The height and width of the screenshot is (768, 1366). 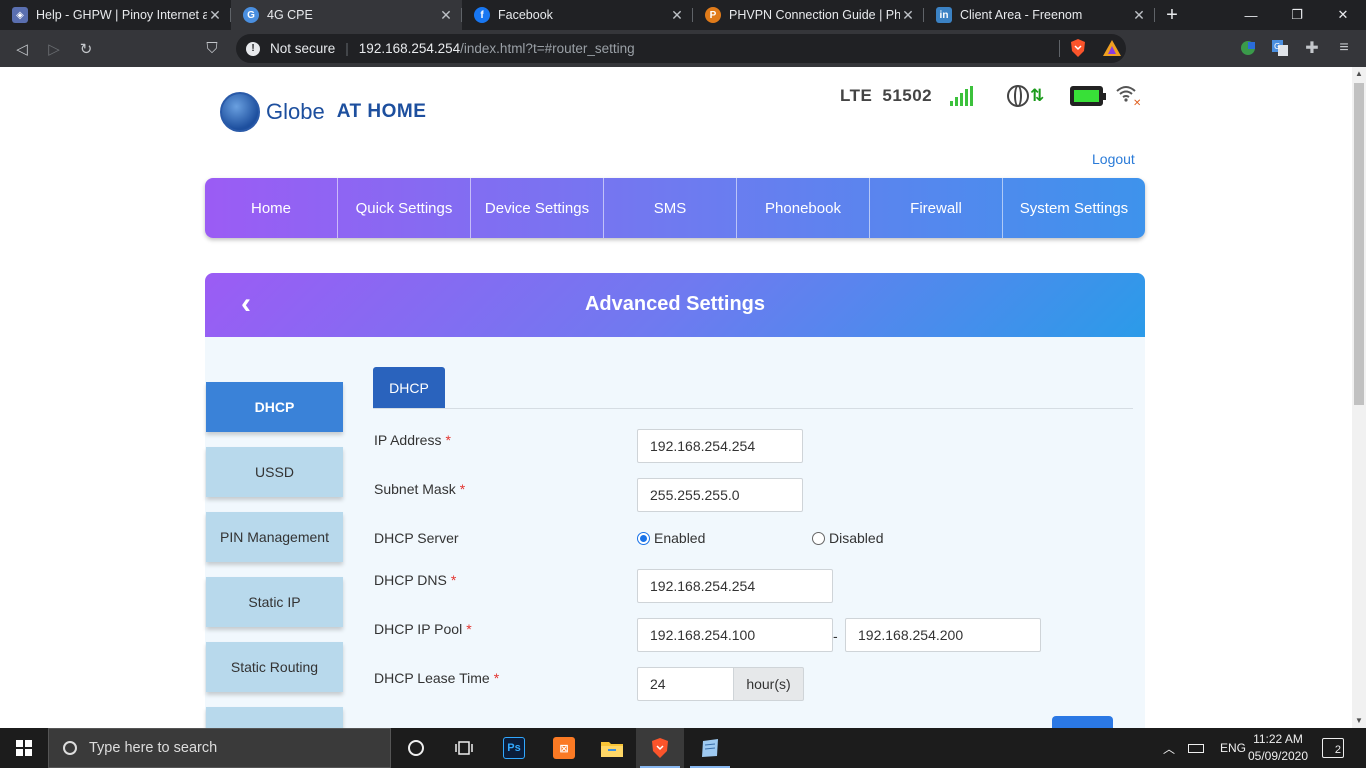 I want to click on side-menu-item-partial, so click(x=274, y=717).